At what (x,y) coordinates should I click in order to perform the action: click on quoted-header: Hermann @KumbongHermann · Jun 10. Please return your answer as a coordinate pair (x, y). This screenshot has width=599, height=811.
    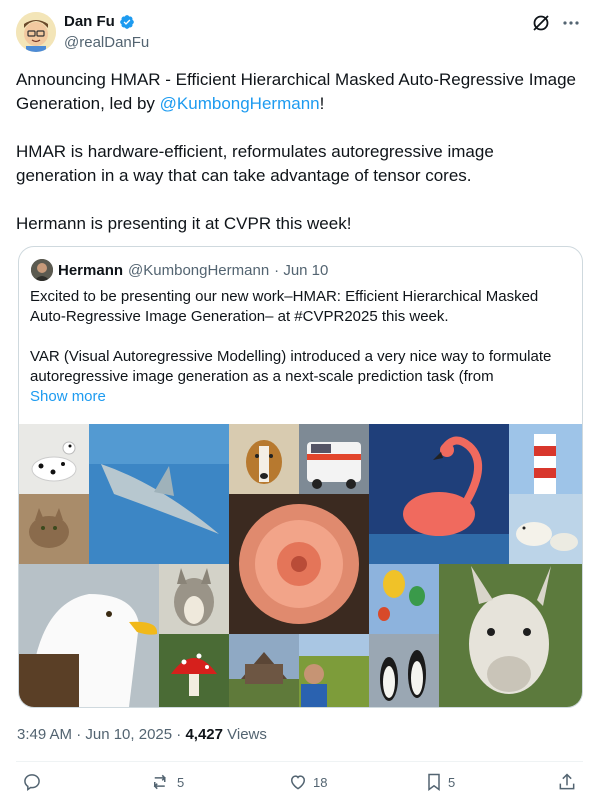
    Looking at the image, I should click on (179, 270).